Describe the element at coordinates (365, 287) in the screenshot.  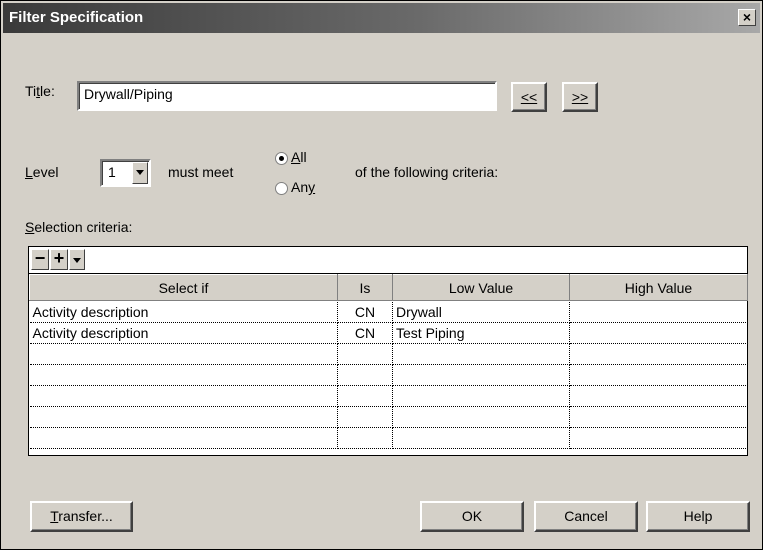
I see `column-header-is: Is` at that location.